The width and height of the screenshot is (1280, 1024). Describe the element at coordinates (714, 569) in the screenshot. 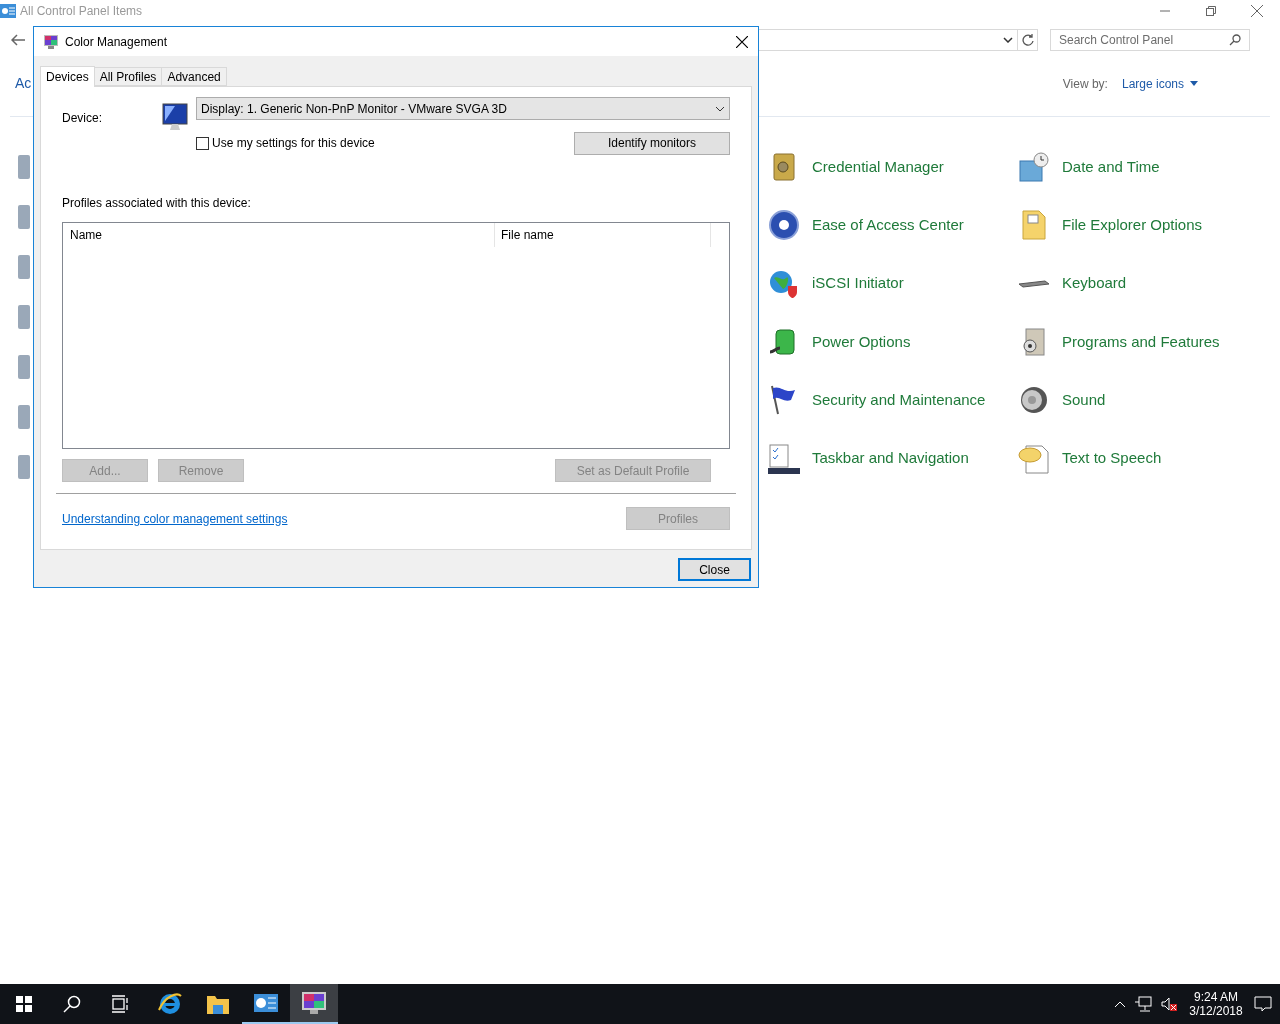

I see `dialog-button: Close` at that location.